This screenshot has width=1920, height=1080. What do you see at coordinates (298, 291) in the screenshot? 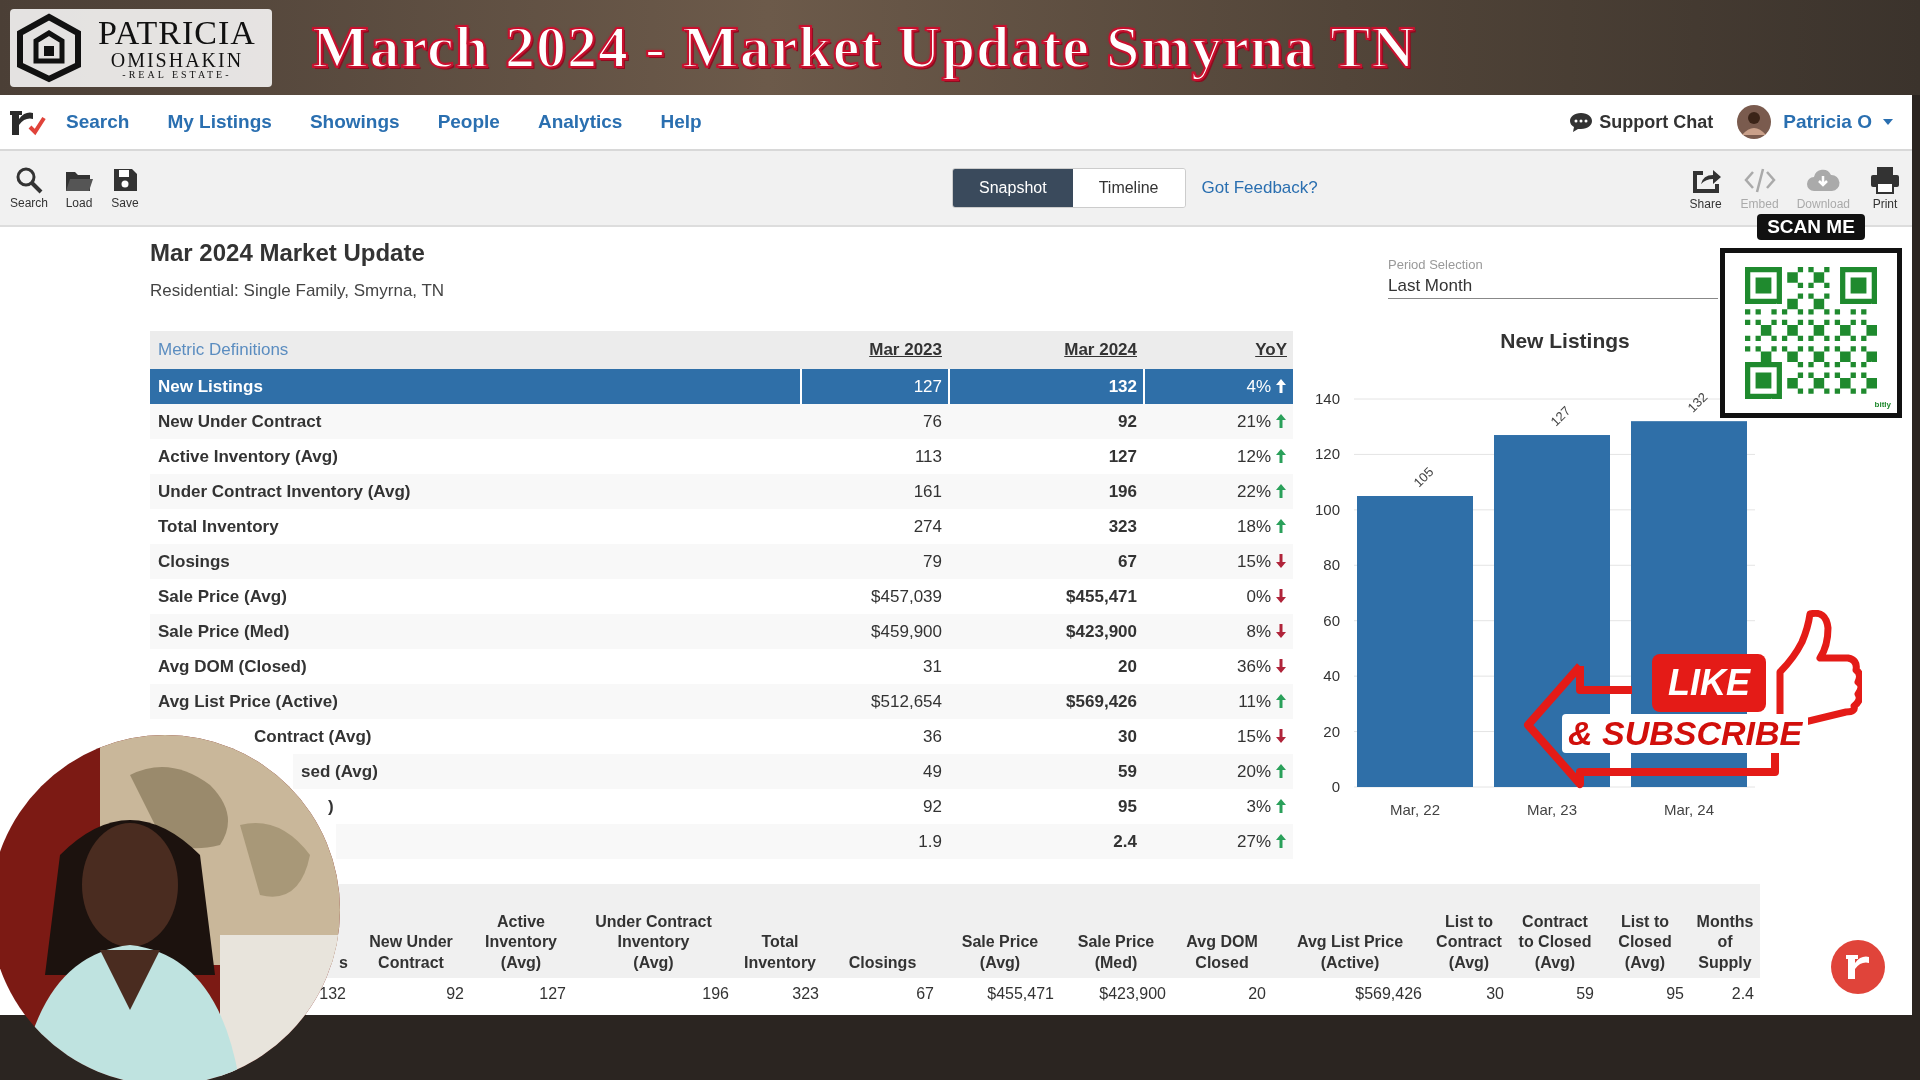
I see `report-subtitle: Residential: Single Family, Smyrna, TN` at bounding box center [298, 291].